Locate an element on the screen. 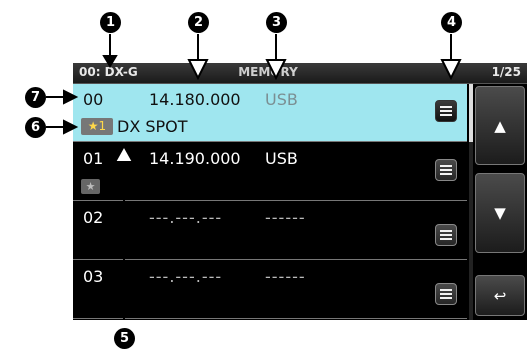  callout-3: 3 is located at coordinates (276, 22).